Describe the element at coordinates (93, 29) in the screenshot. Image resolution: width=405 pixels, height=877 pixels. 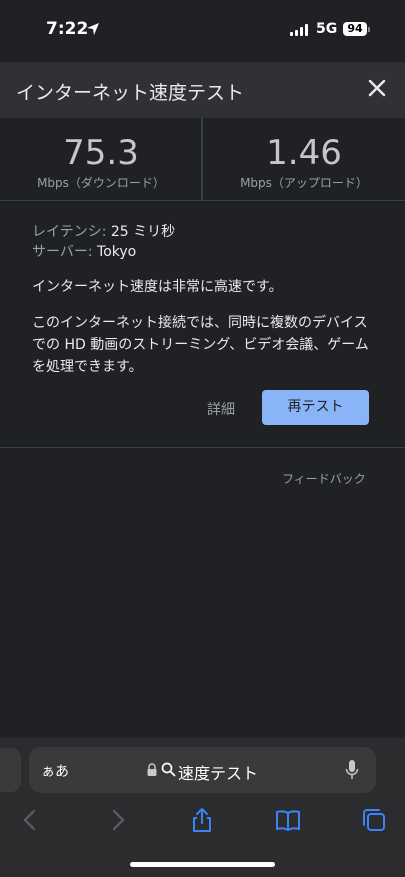
I see `location-arrow-icon` at that location.